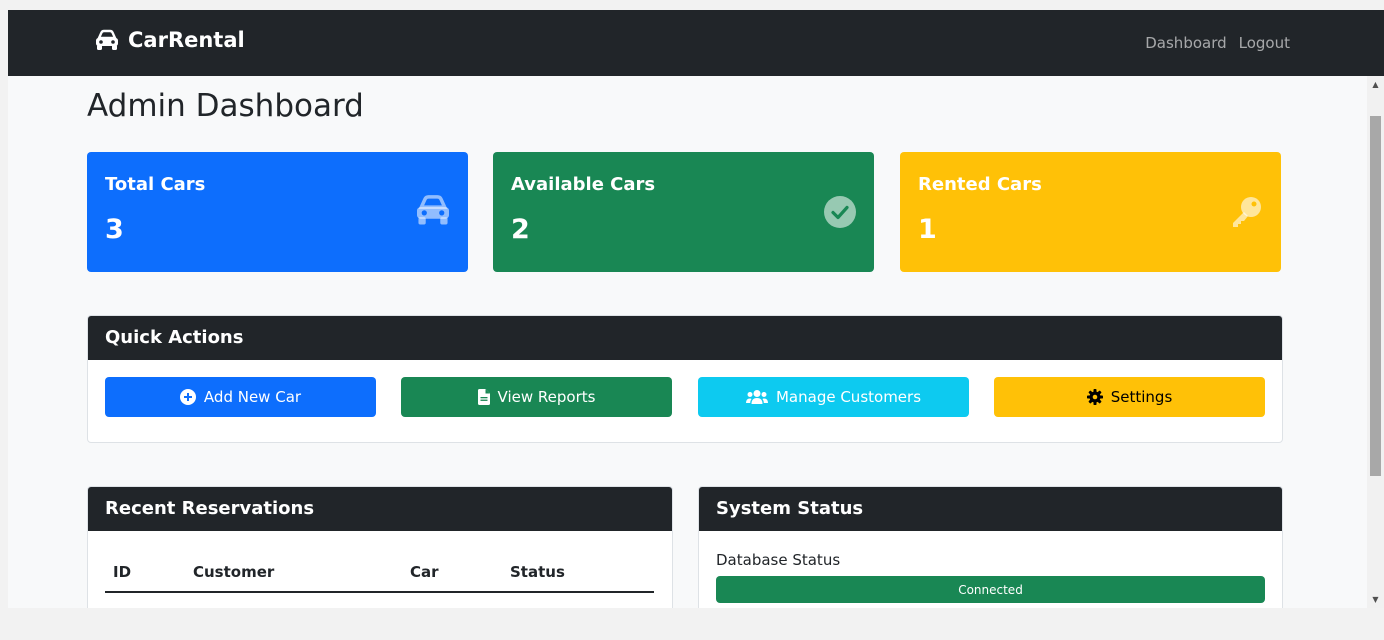 This screenshot has height=640, width=1384. Describe the element at coordinates (537, 572) in the screenshot. I see `column-header-status: Status` at that location.